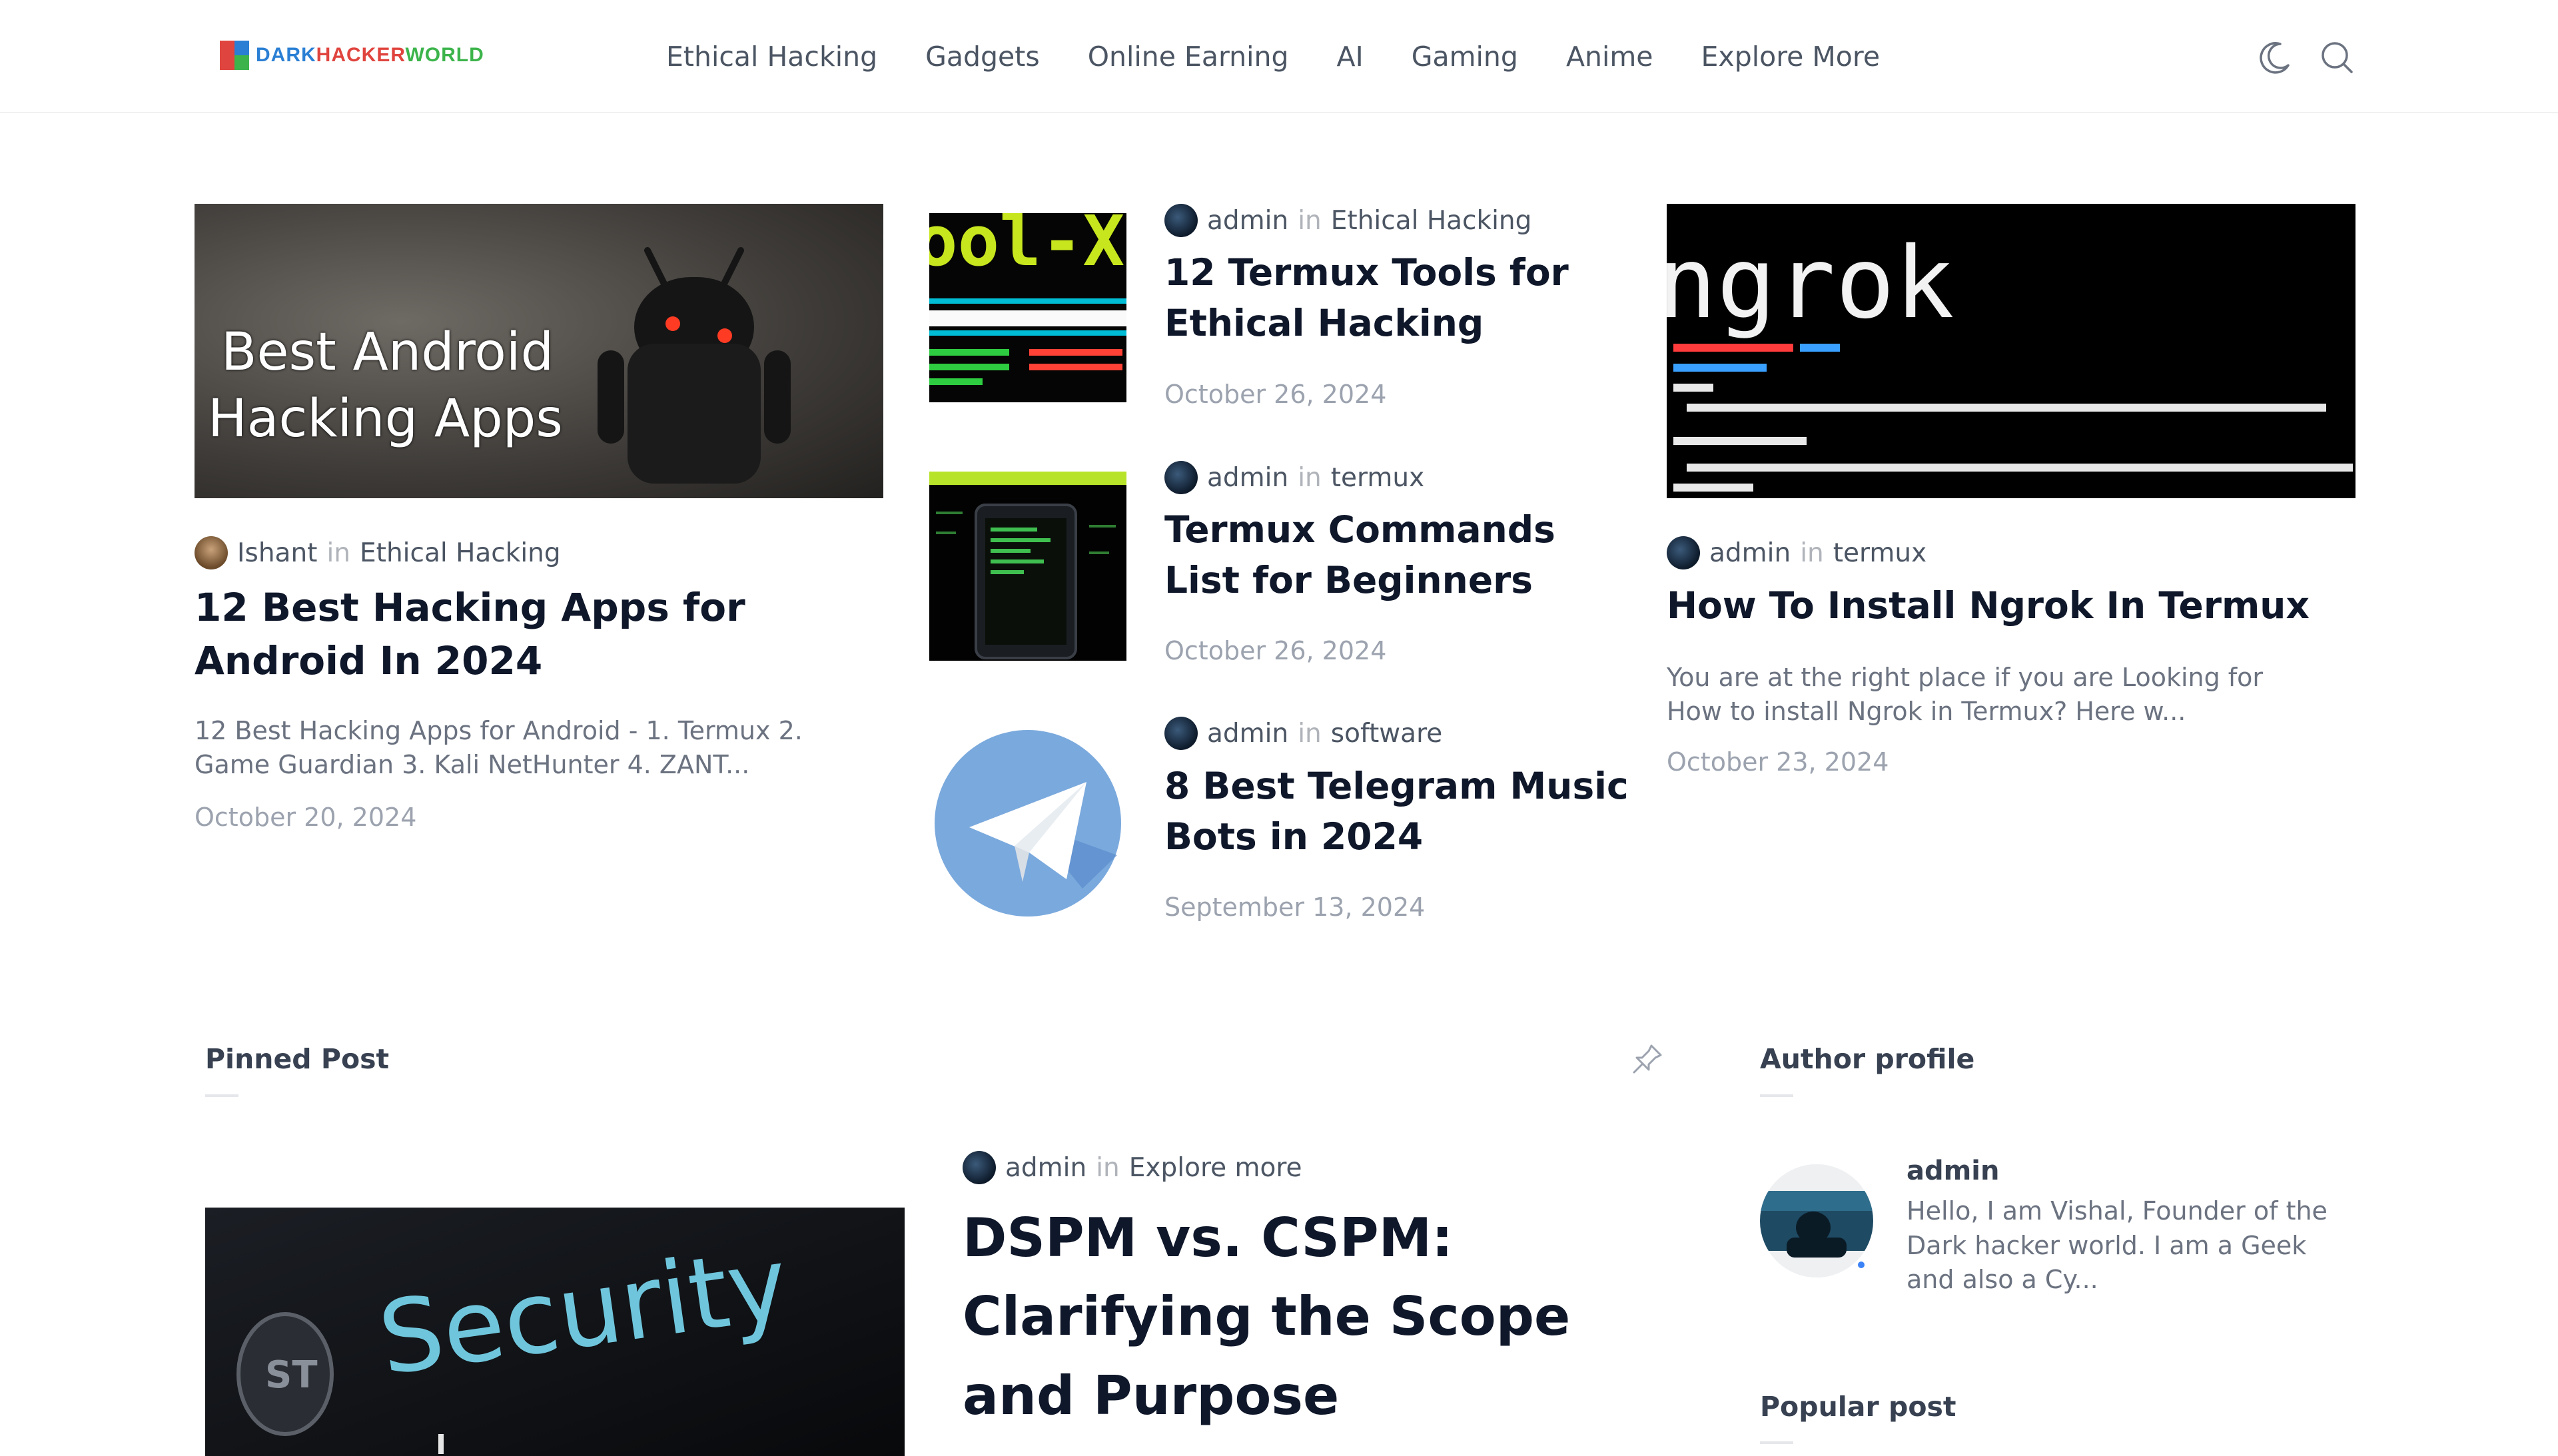 The height and width of the screenshot is (1456, 2558). Describe the element at coordinates (1397, 812) in the screenshot. I see `post-title: 8 Best Telegram Music Bots in 2024` at that location.